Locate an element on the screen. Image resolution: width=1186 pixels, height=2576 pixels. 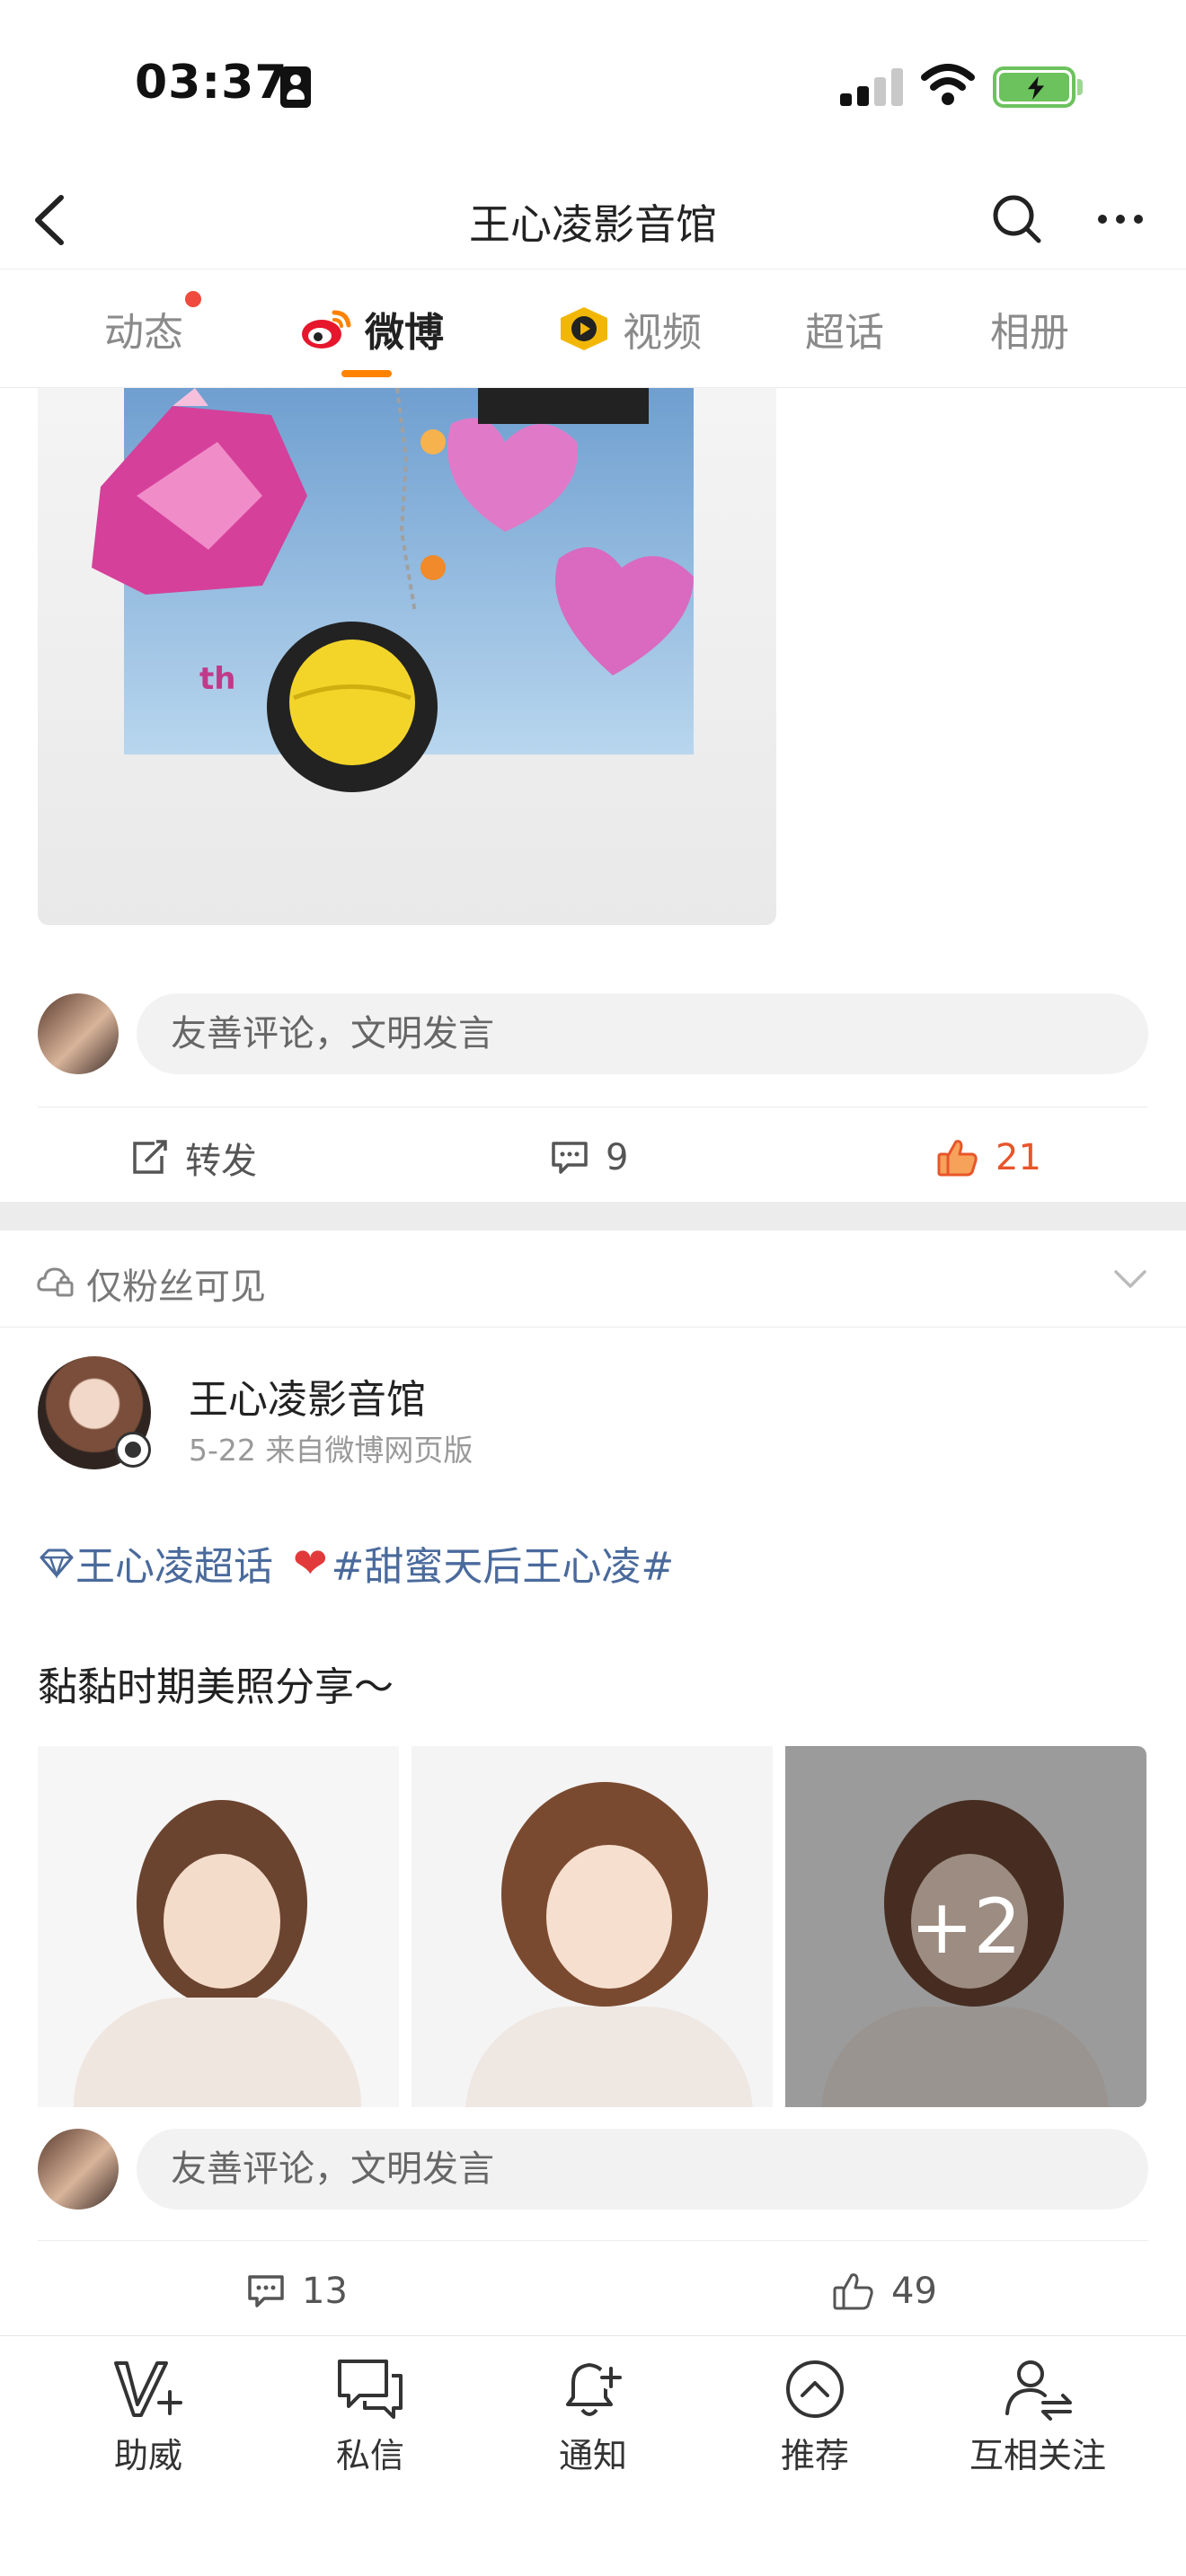
hashtag-link: #甜蜜天后王心凌# is located at coordinates (503, 1563).